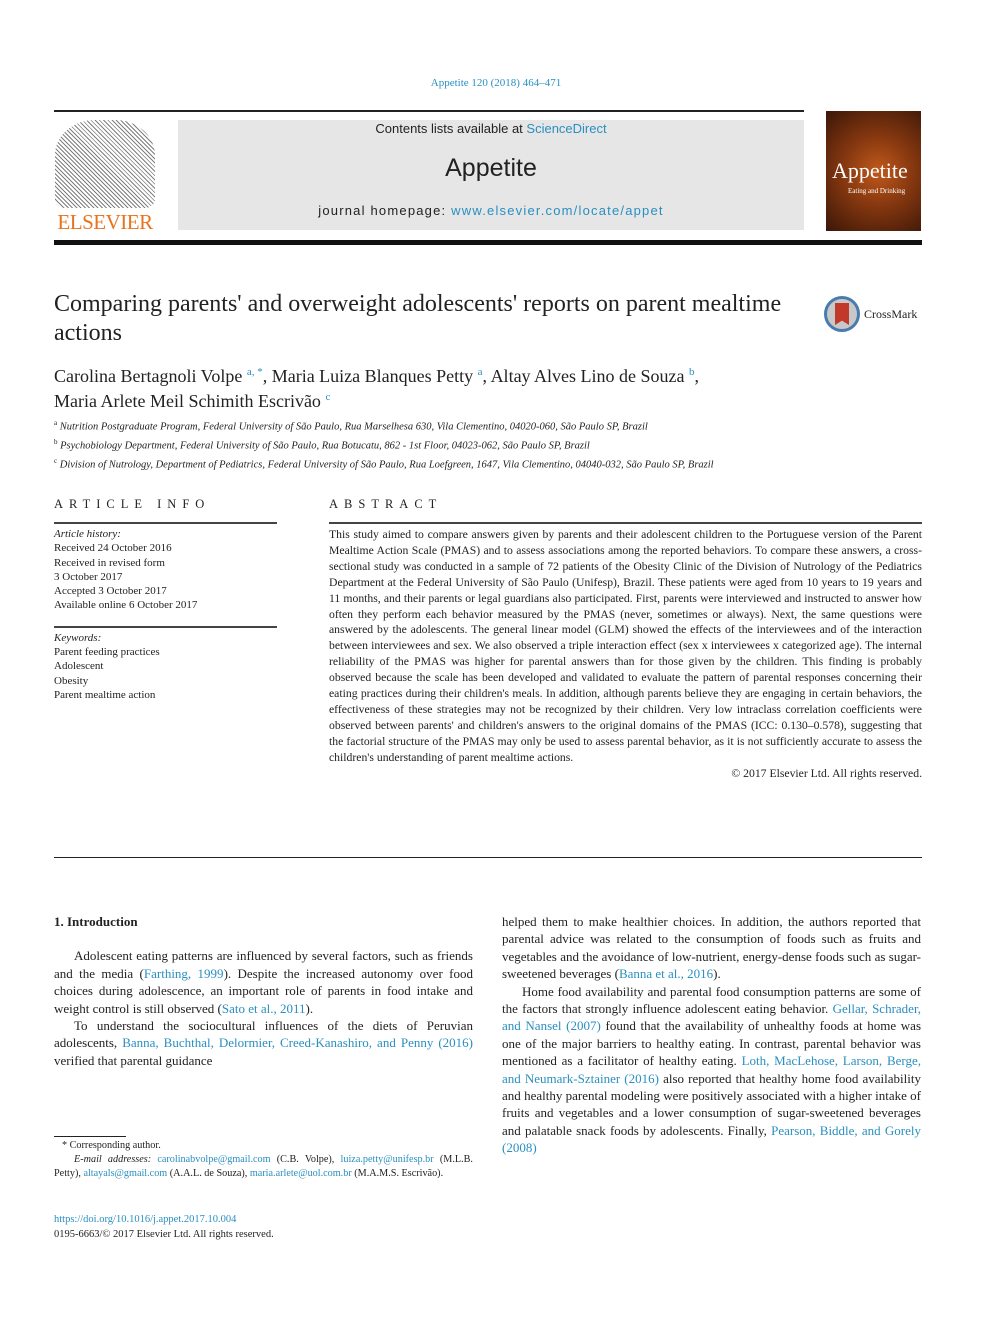 The height and width of the screenshot is (1323, 992). Describe the element at coordinates (842, 314) in the screenshot. I see `crossmark-icon` at that location.